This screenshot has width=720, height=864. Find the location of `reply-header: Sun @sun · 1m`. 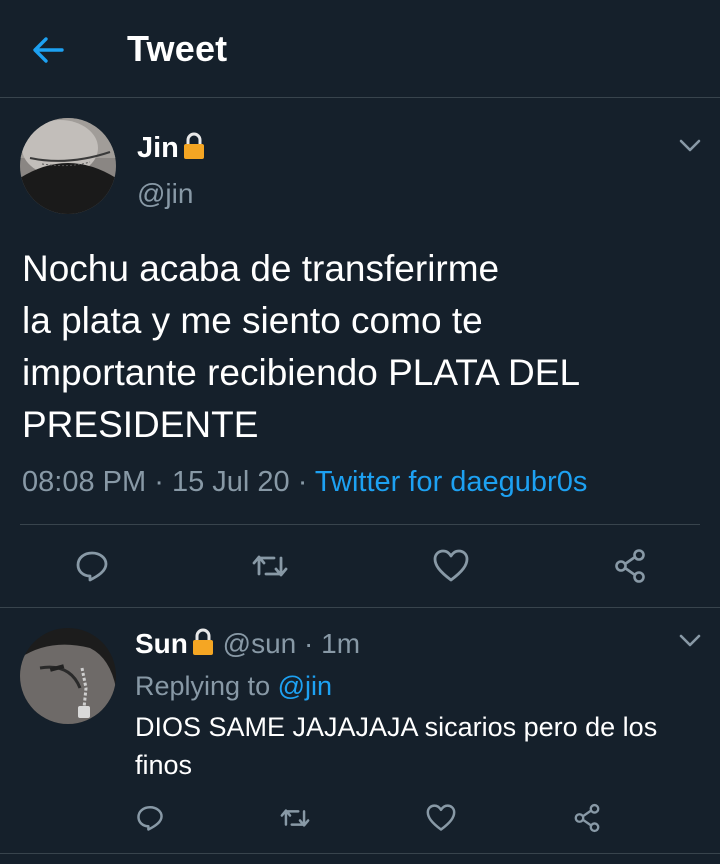

reply-header: Sun @sun · 1m is located at coordinates (247, 644).